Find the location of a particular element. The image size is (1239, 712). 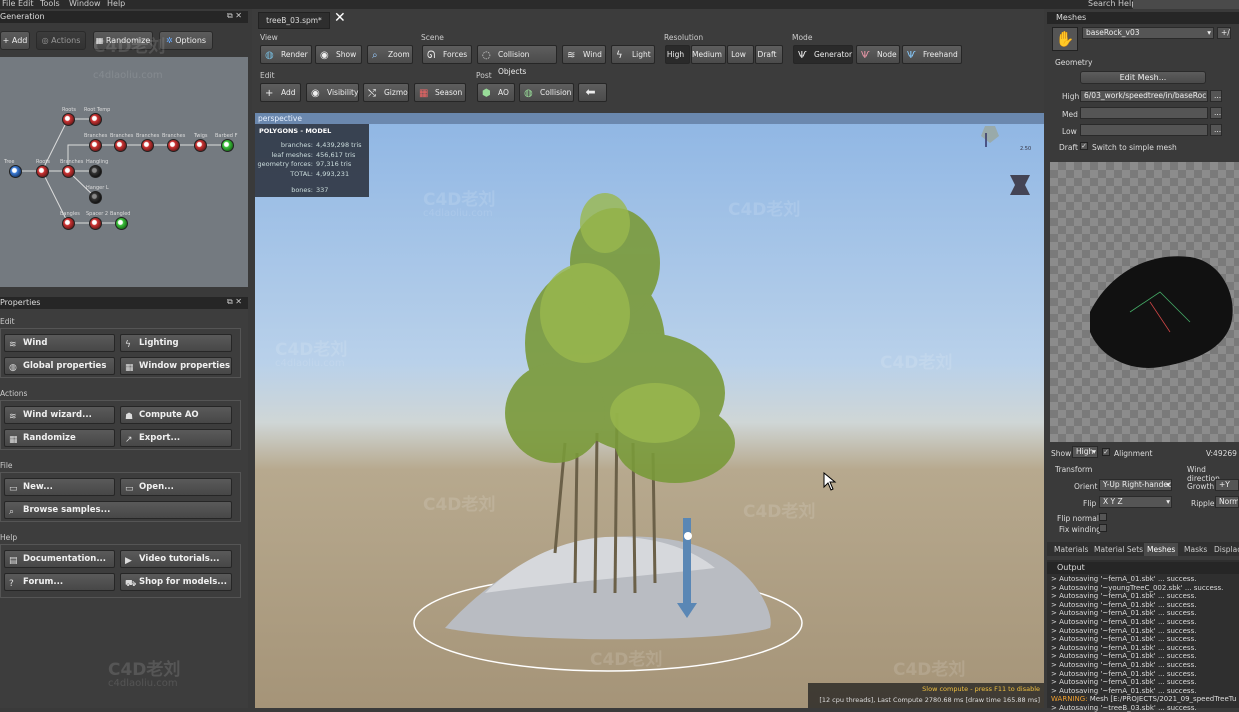

post-label: Post is located at coordinates (484, 75).